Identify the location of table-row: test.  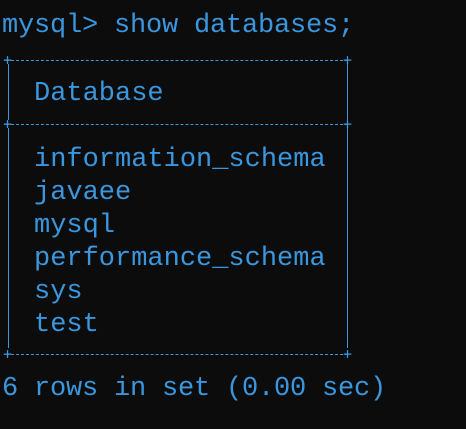
(66, 325).